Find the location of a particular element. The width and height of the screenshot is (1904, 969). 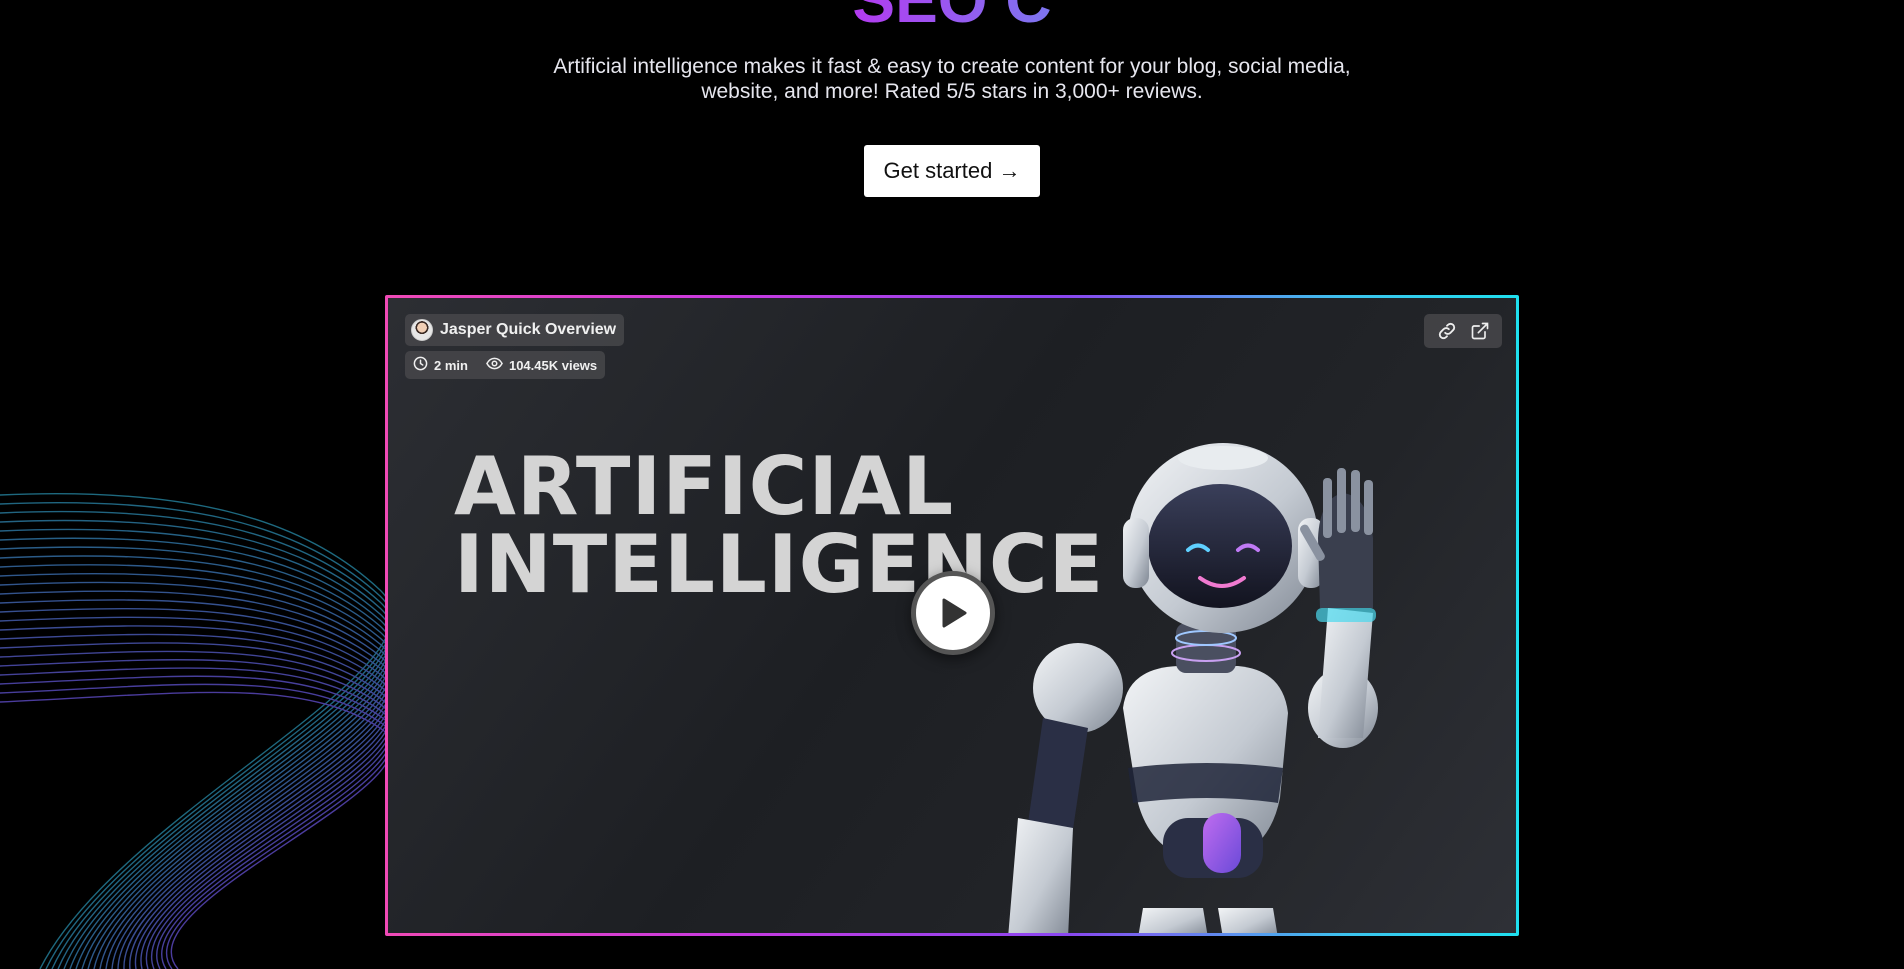

video-title-badge: Jasper Quick Overview is located at coordinates (515, 330).